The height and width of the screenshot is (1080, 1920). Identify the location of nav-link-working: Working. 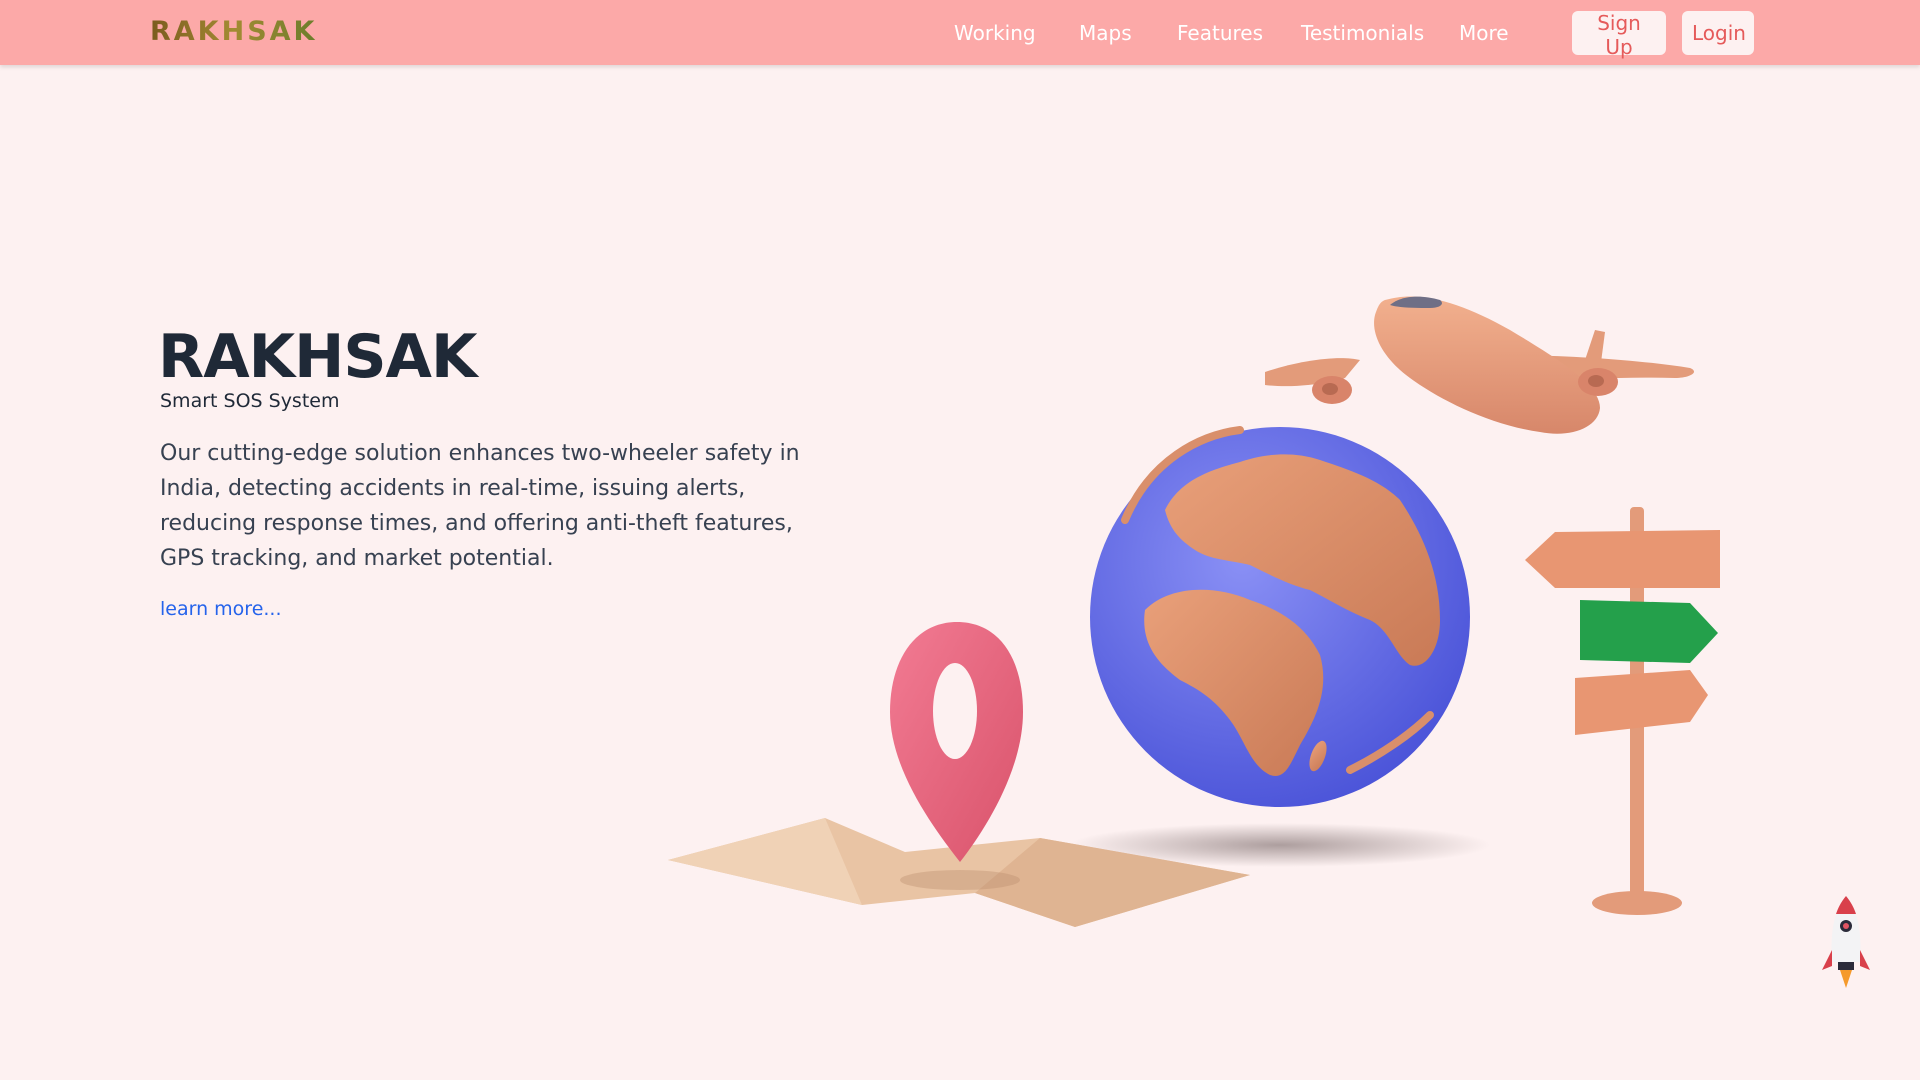
(995, 33).